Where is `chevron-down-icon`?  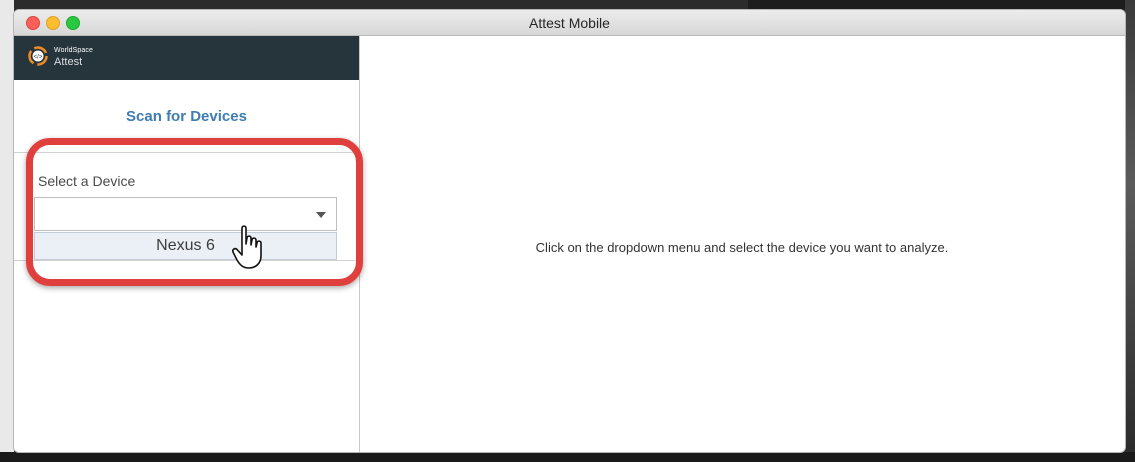
chevron-down-icon is located at coordinates (321, 215).